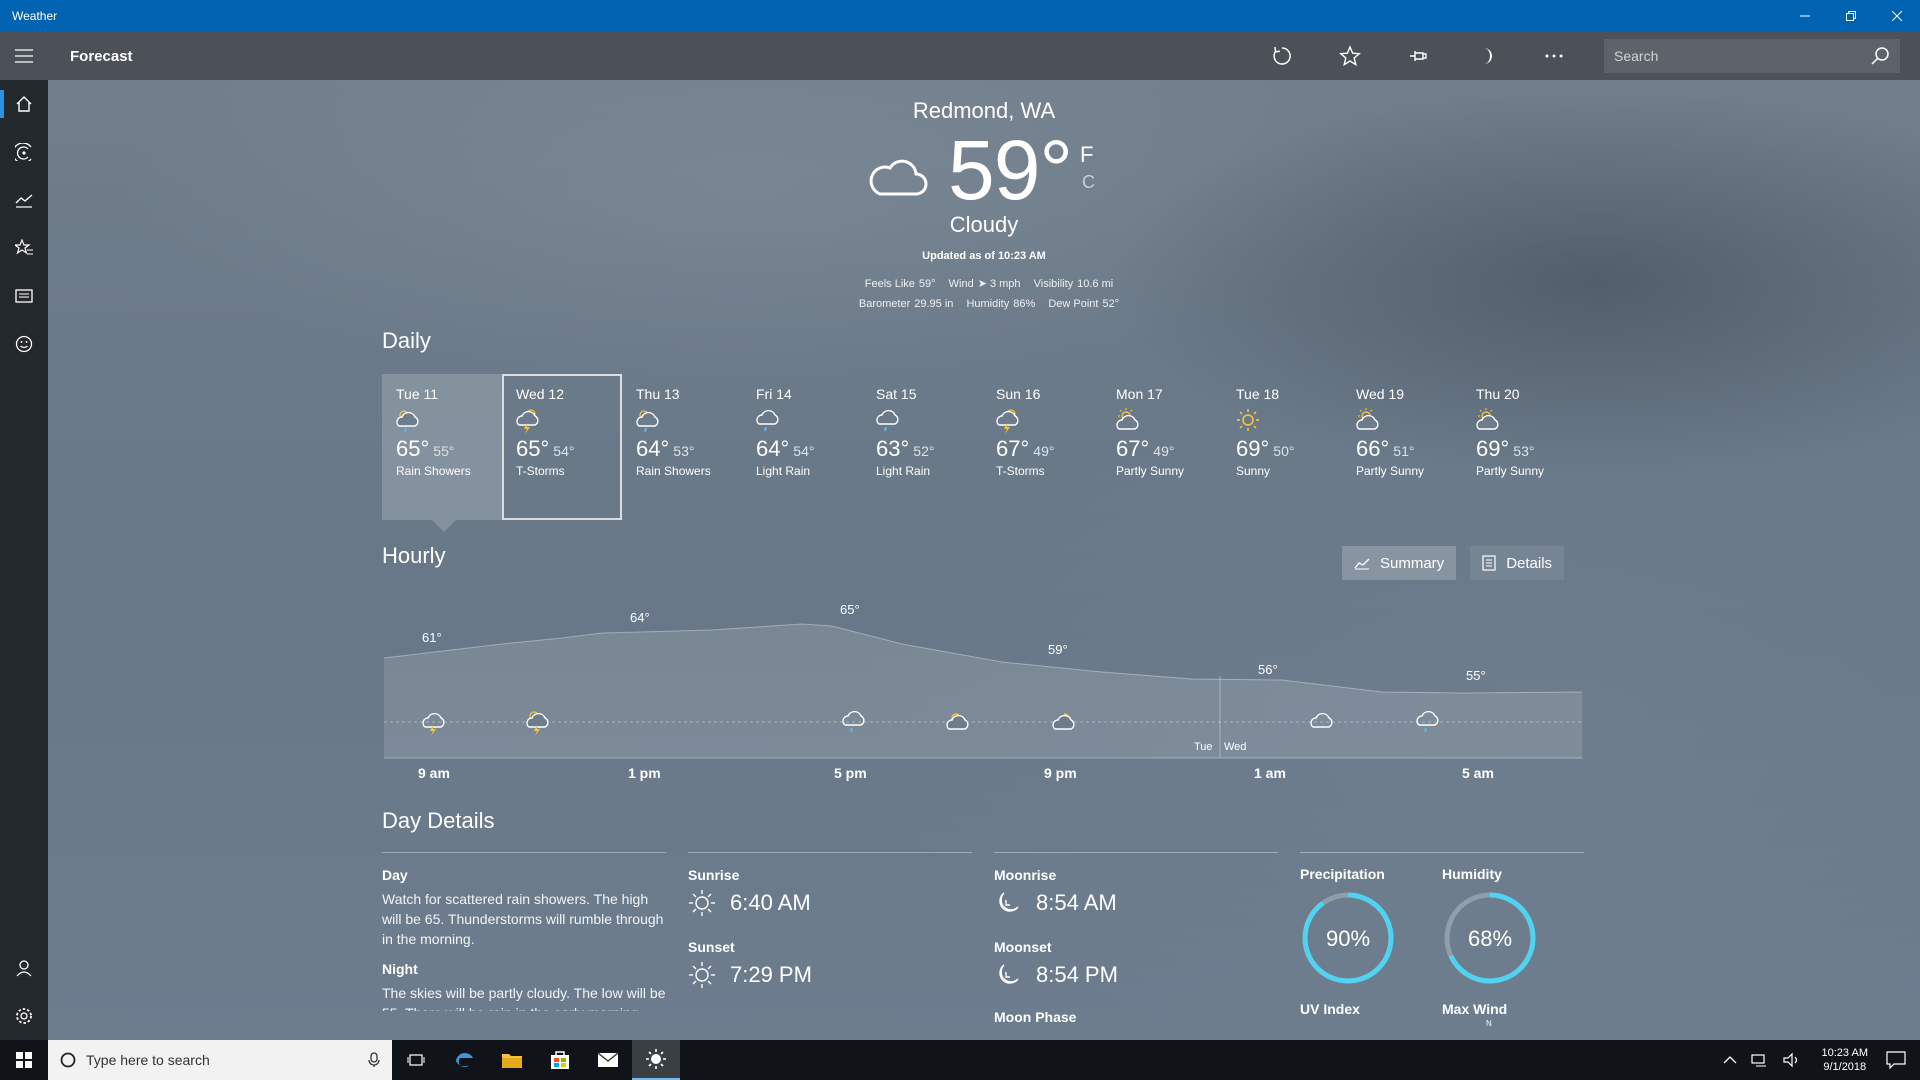 This screenshot has height=1080, width=1920. Describe the element at coordinates (1086, 155) in the screenshot. I see `unit-fahrenheit: F` at that location.